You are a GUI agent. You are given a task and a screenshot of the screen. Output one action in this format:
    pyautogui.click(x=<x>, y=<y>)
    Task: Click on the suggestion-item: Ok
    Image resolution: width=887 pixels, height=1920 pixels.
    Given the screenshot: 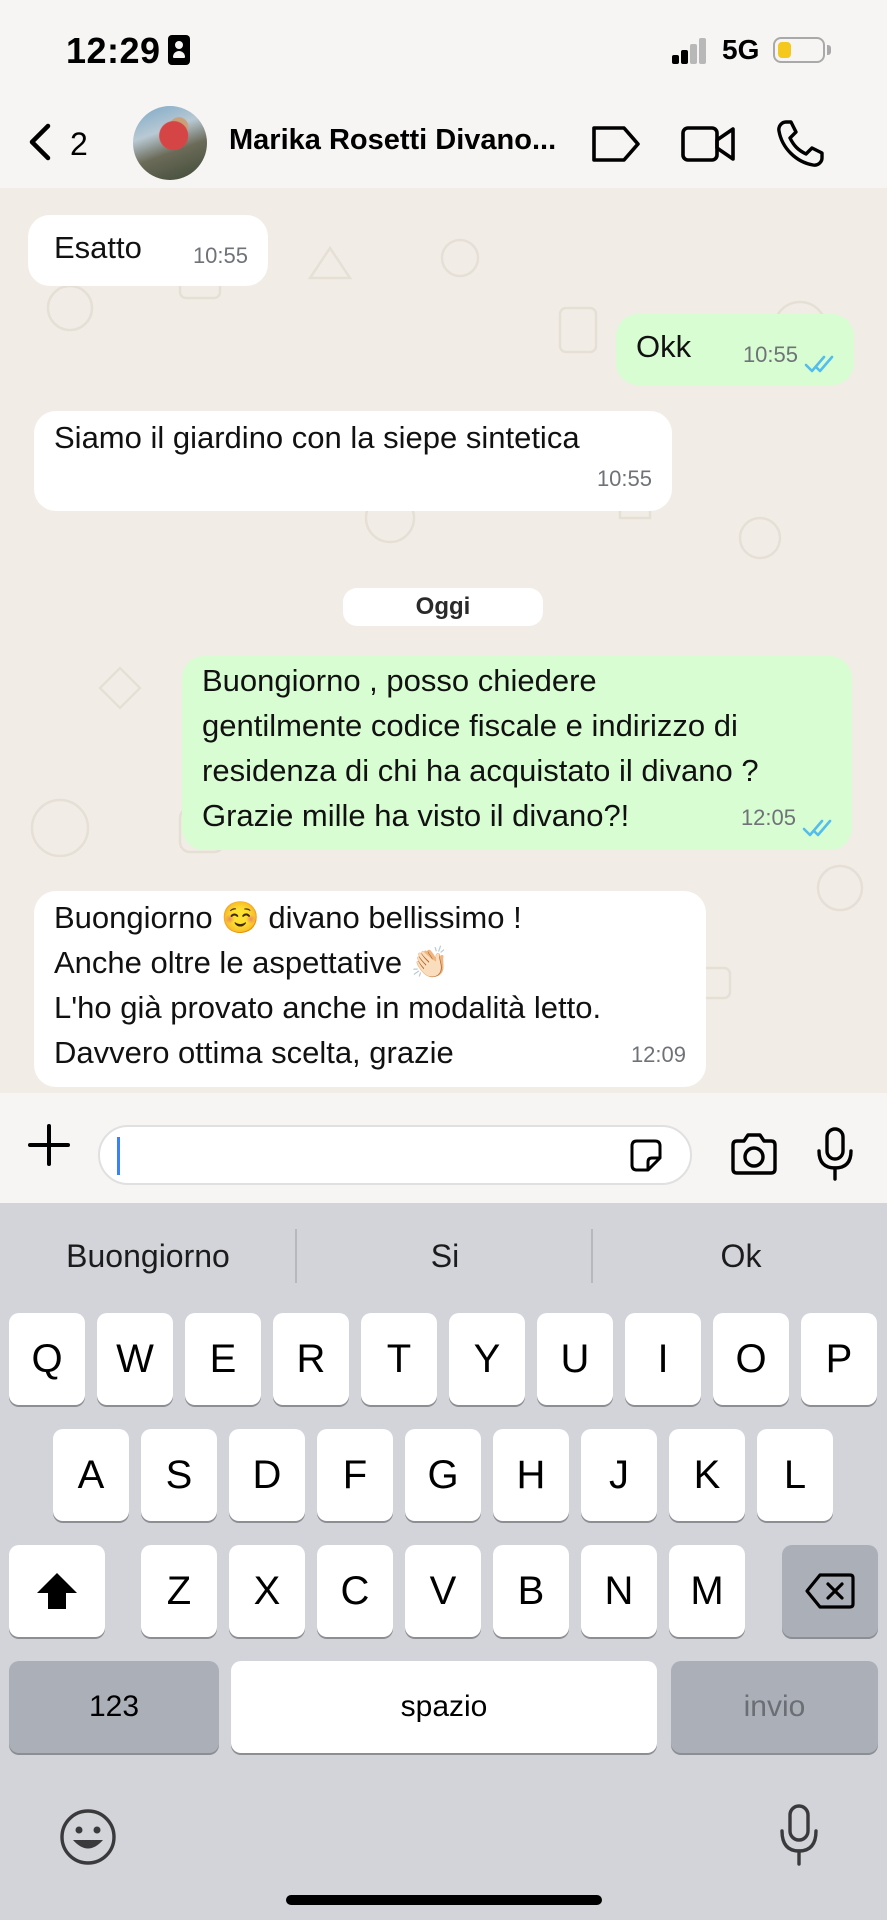 What is the action you would take?
    pyautogui.click(x=740, y=1256)
    